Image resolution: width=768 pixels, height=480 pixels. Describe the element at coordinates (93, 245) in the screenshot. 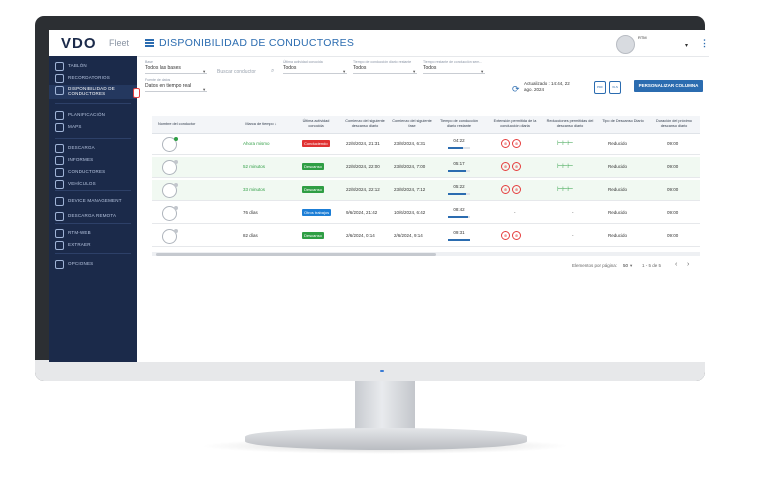

I see `sidebar-item: EXTRAER` at that location.